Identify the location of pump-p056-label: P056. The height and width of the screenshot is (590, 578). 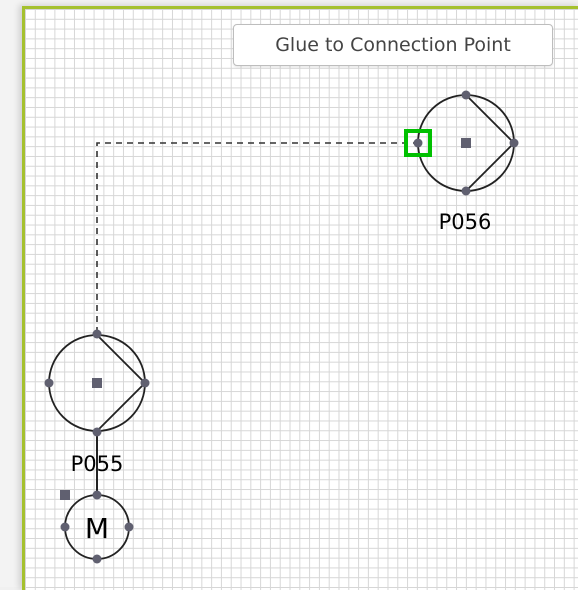
(465, 222).